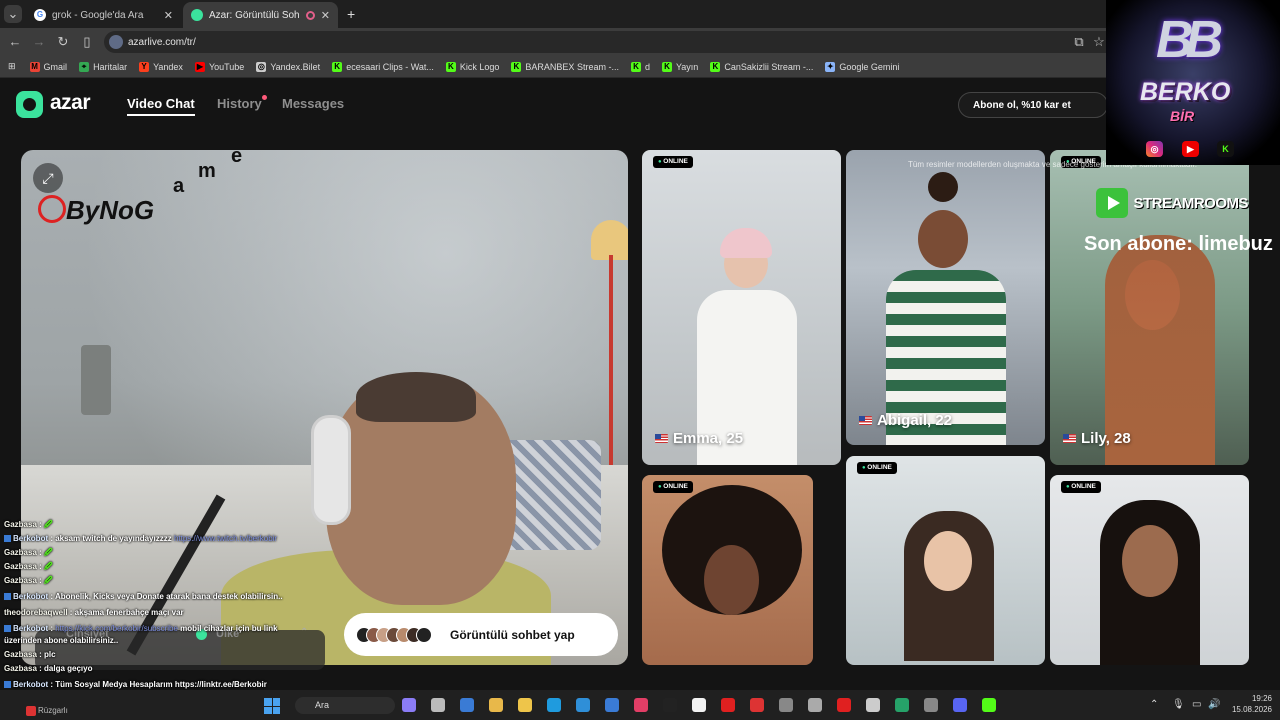 The width and height of the screenshot is (1280, 720). Describe the element at coordinates (786, 705) in the screenshot. I see `epic-games-icon` at that location.